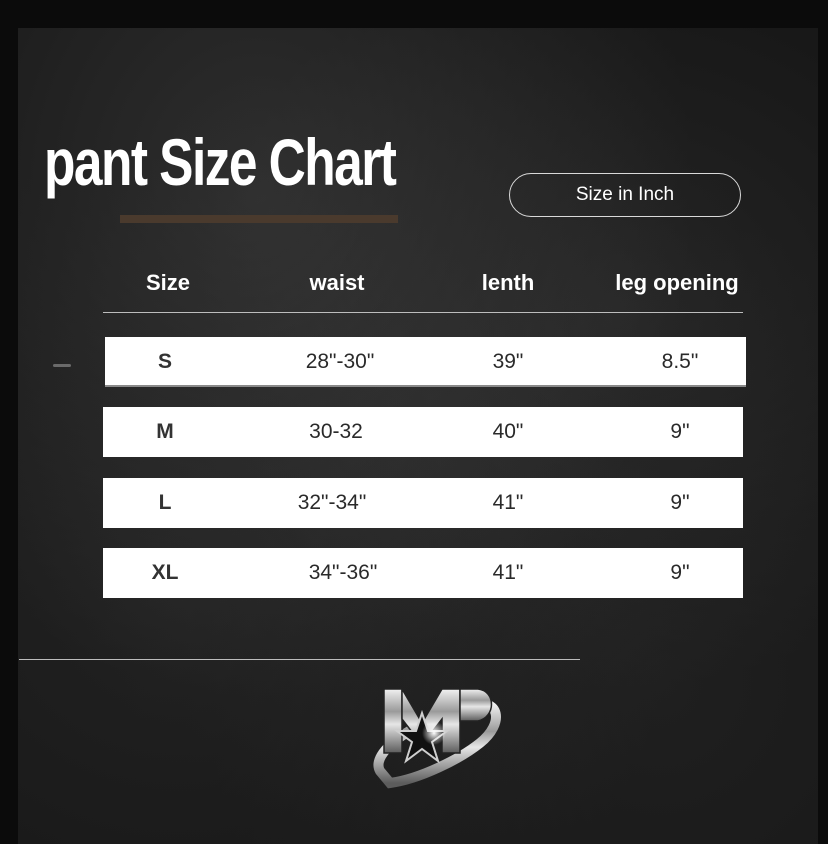  What do you see at coordinates (680, 361) in the screenshot?
I see `cell-leg-opening: 8.5"` at bounding box center [680, 361].